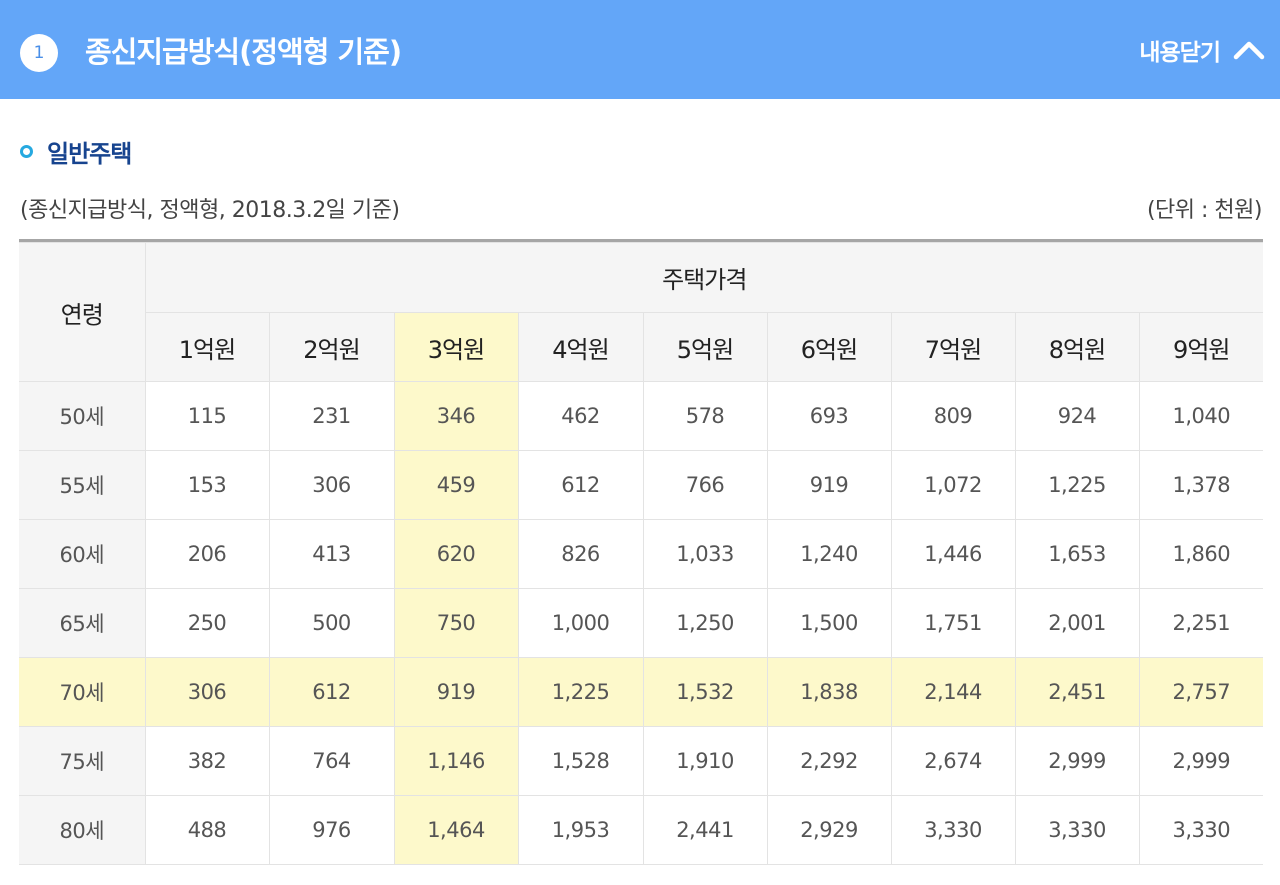  Describe the element at coordinates (580, 623) in the screenshot. I see `table-cell: 1,000` at that location.